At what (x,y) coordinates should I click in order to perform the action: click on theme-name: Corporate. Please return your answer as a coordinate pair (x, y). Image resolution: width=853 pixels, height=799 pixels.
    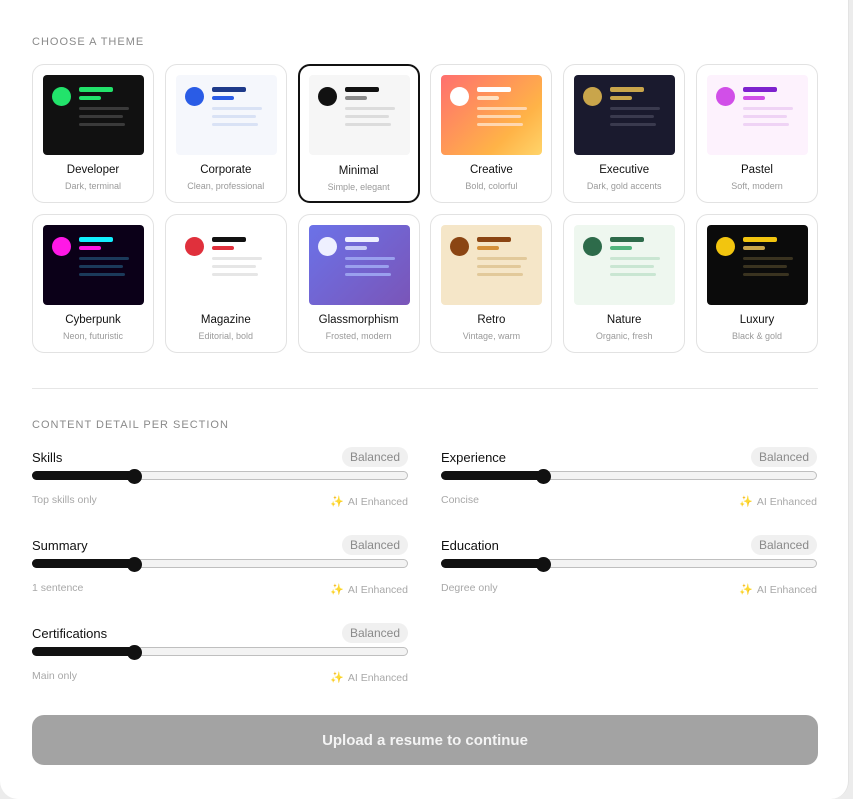
    Looking at the image, I should click on (226, 170).